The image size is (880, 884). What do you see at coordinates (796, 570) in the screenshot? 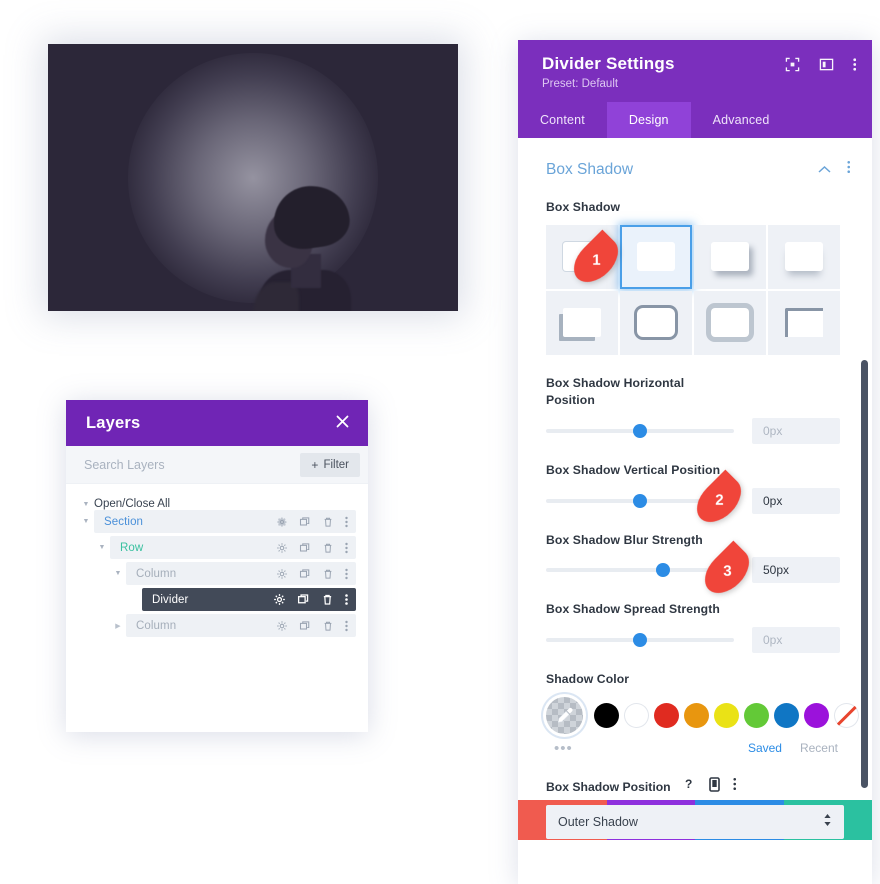
I see `blur-strength-input: 50px` at bounding box center [796, 570].